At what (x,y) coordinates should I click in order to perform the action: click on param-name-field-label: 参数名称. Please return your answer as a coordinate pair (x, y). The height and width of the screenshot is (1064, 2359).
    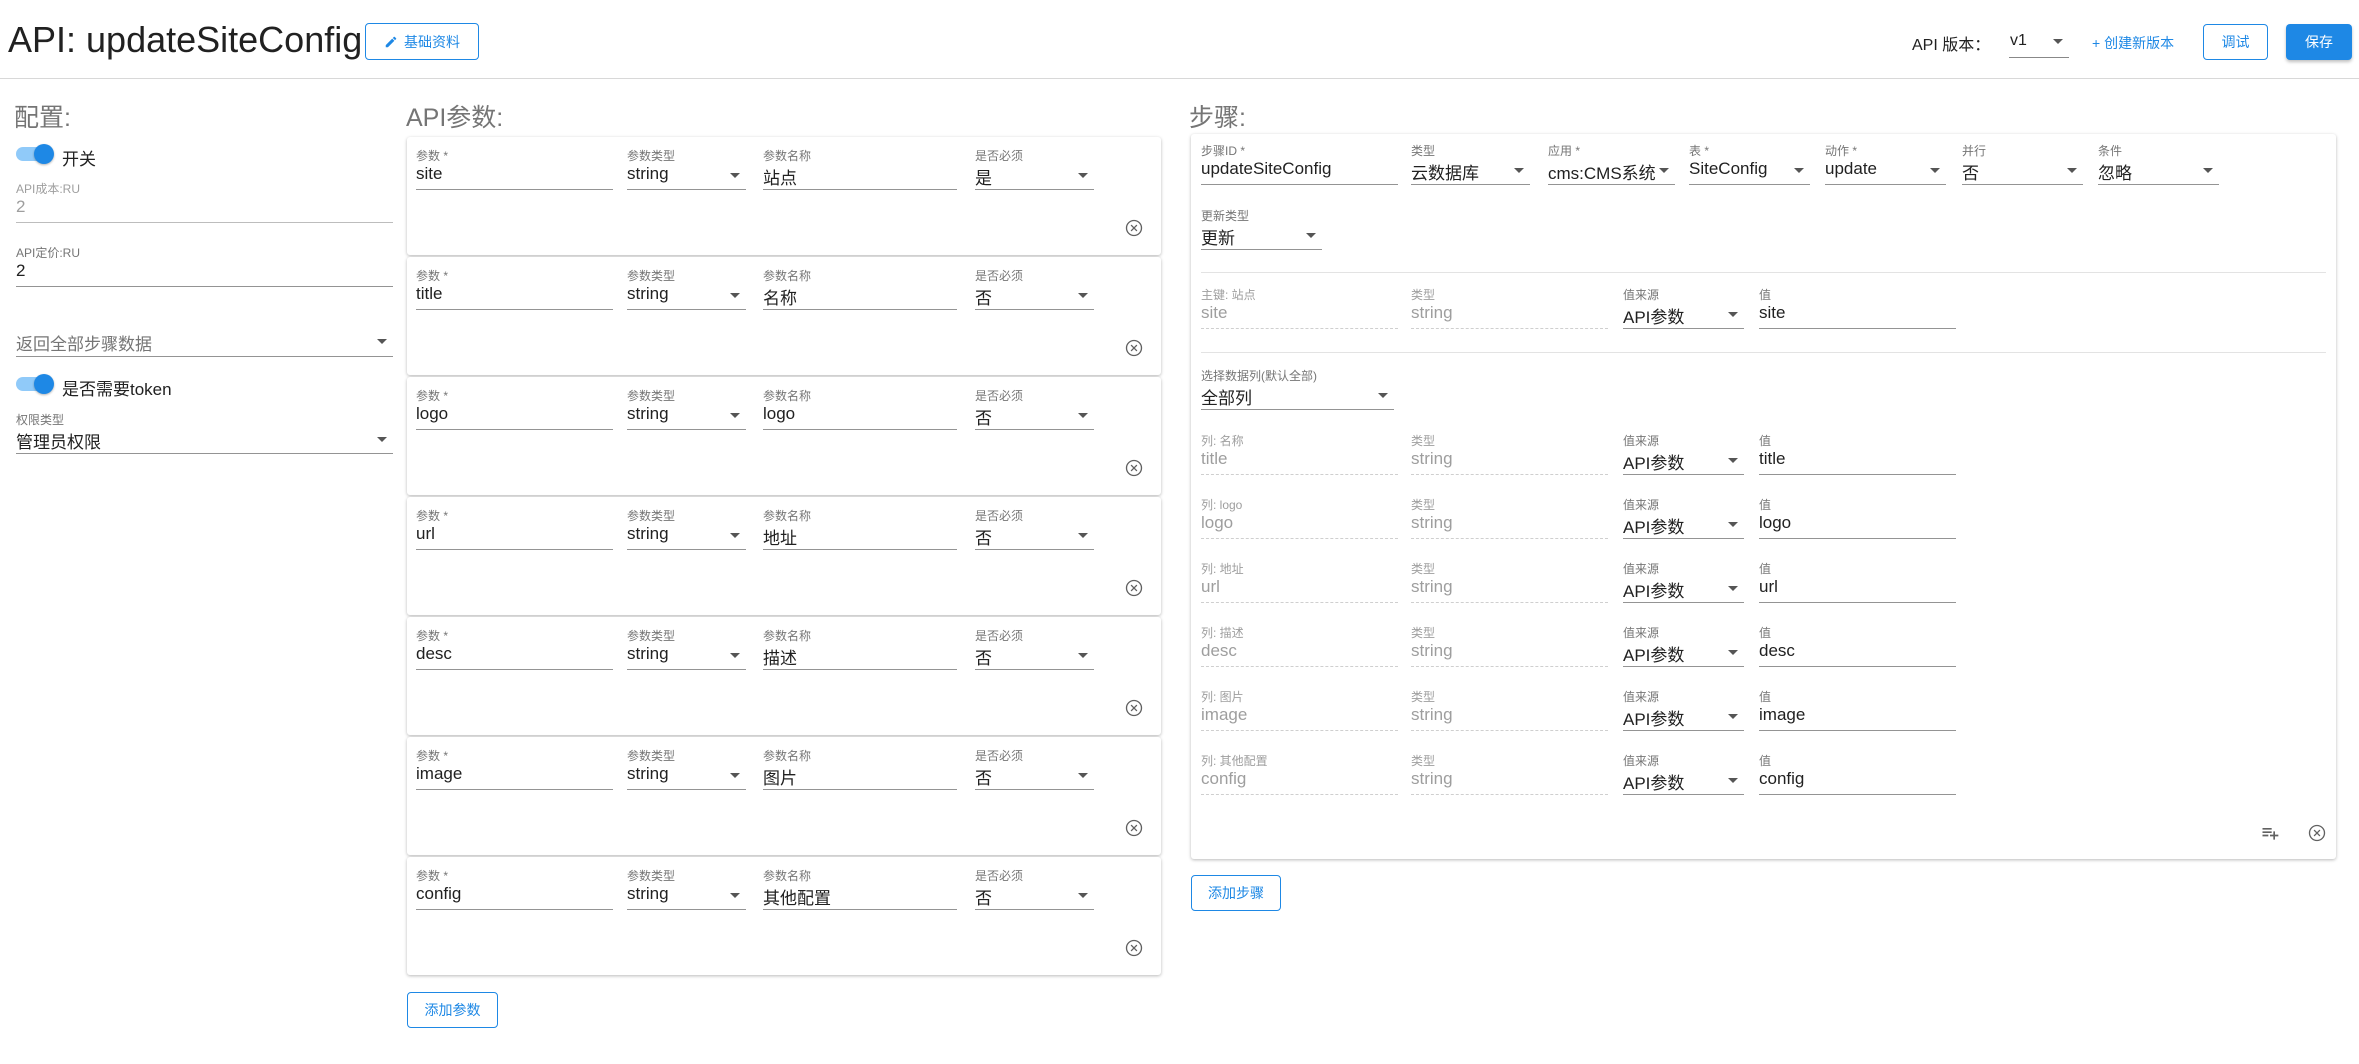
    Looking at the image, I should click on (787, 156).